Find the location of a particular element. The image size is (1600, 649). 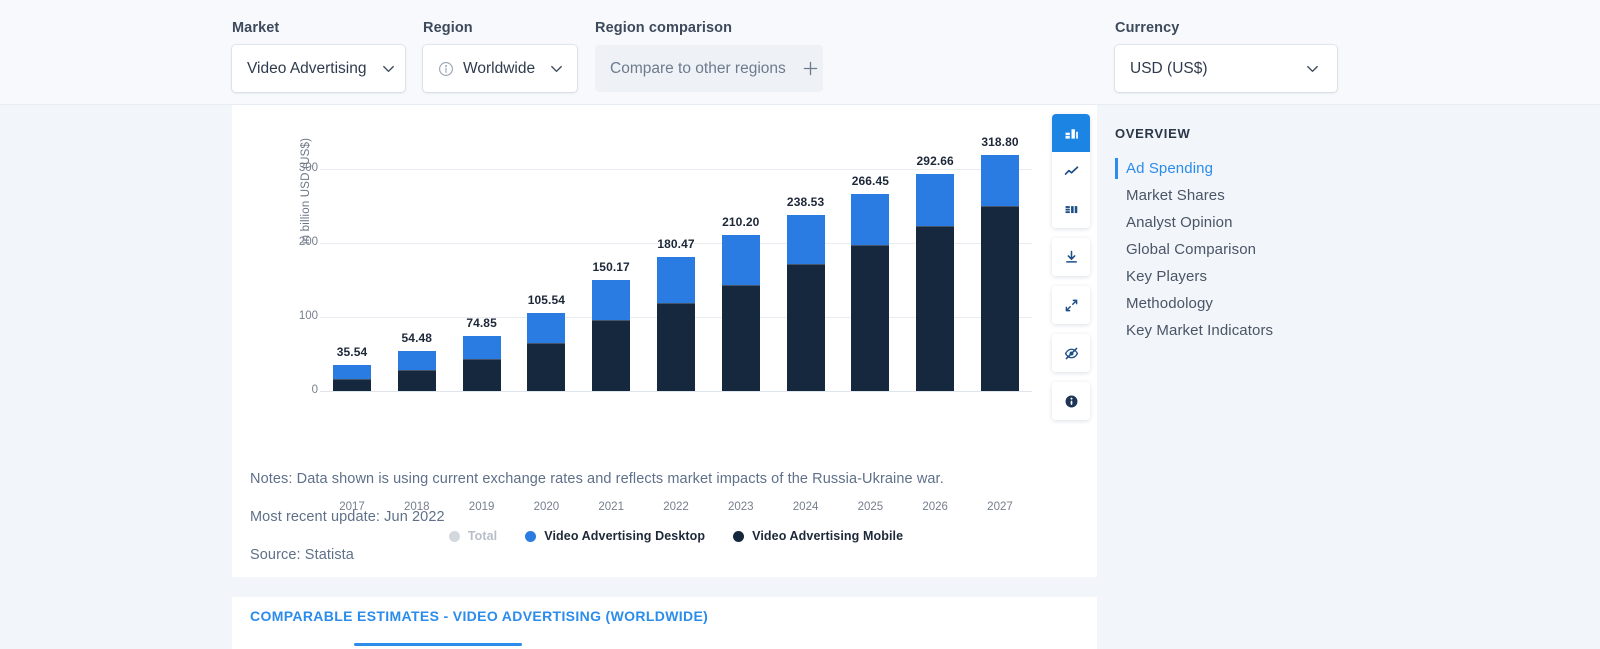

region-label: Region is located at coordinates (448, 28).